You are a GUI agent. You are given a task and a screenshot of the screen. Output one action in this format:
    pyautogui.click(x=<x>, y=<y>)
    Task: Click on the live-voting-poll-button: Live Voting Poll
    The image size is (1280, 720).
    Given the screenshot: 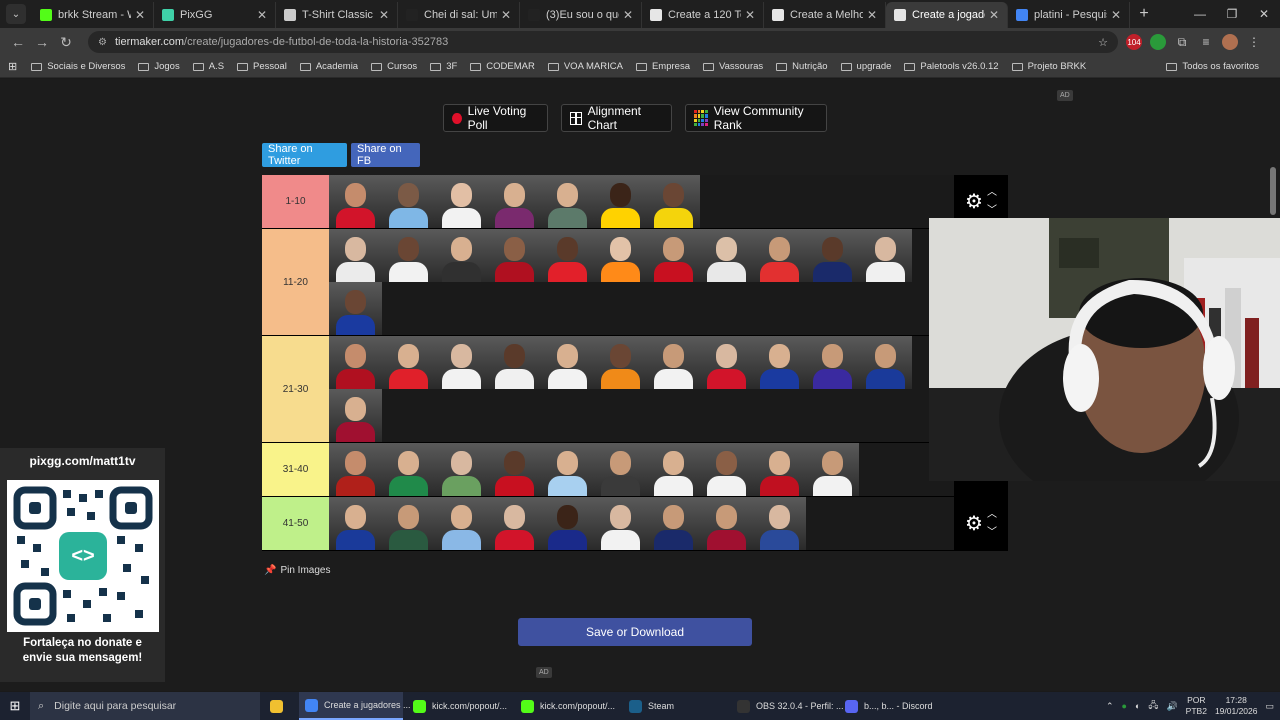 What is the action you would take?
    pyautogui.click(x=495, y=118)
    